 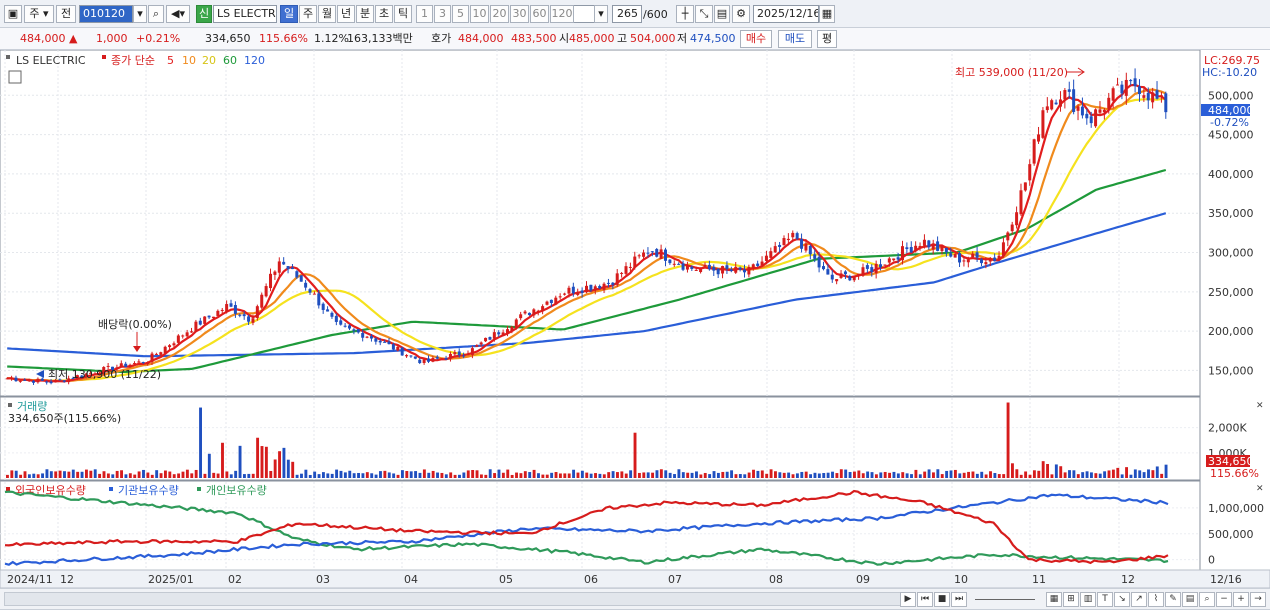 I want to click on stock-name-field: LS ELECTRI, so click(x=245, y=14).